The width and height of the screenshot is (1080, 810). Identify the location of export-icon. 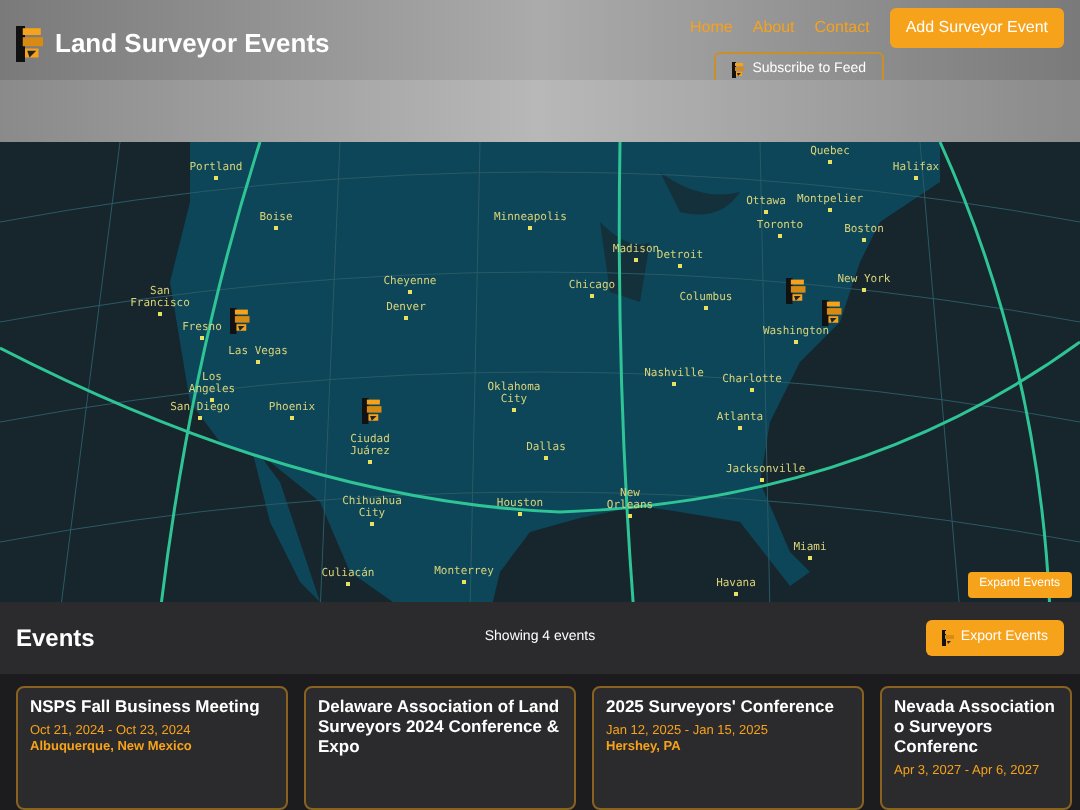
(948, 638).